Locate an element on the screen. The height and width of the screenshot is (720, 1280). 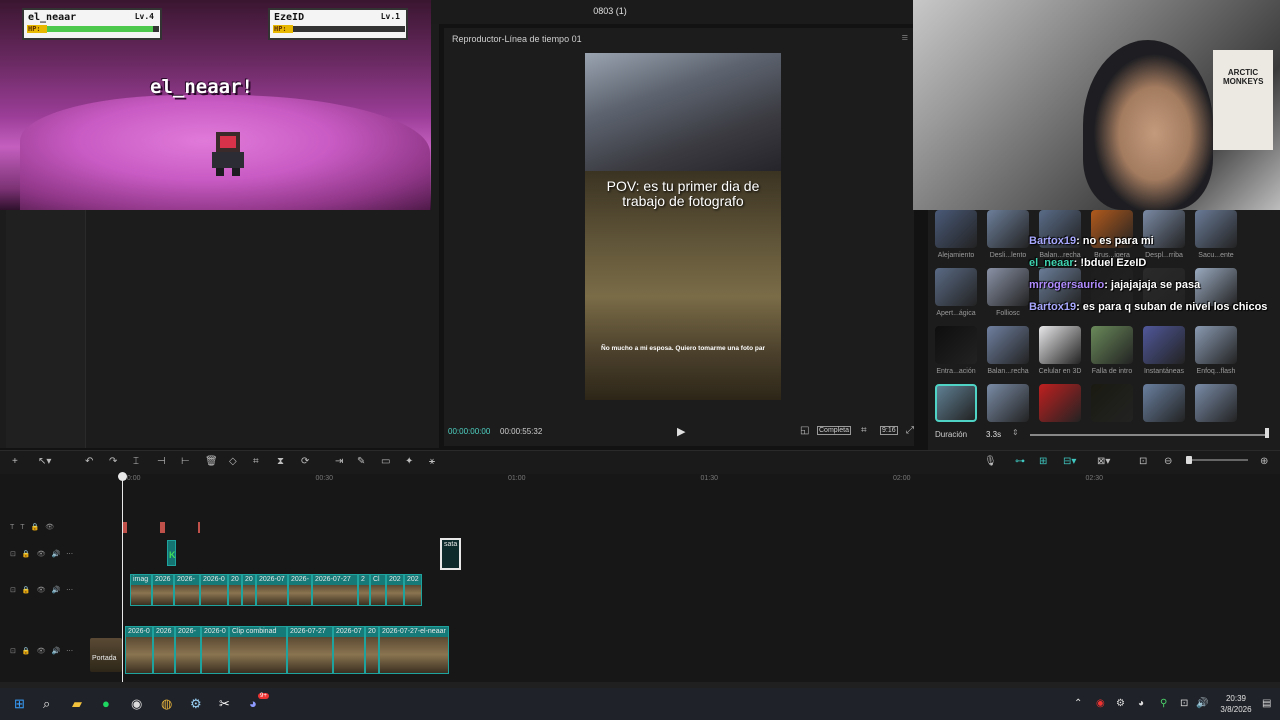
timeline-clip: imag is located at coordinates (141, 590).